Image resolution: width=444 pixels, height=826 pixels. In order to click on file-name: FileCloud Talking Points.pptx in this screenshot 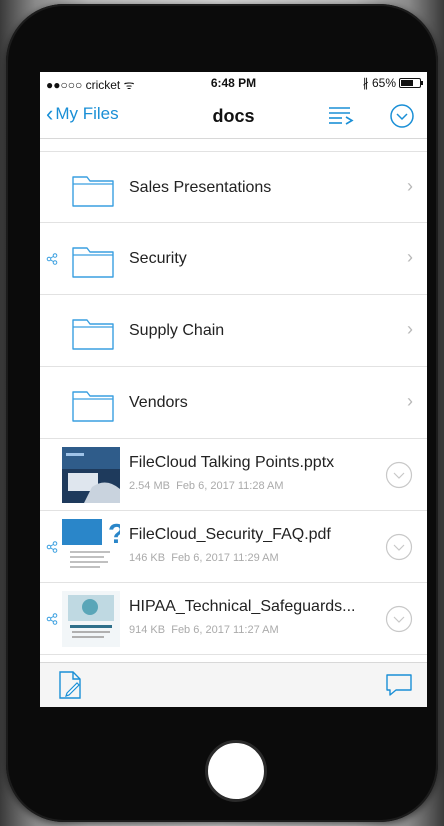, I will do `click(232, 462)`.